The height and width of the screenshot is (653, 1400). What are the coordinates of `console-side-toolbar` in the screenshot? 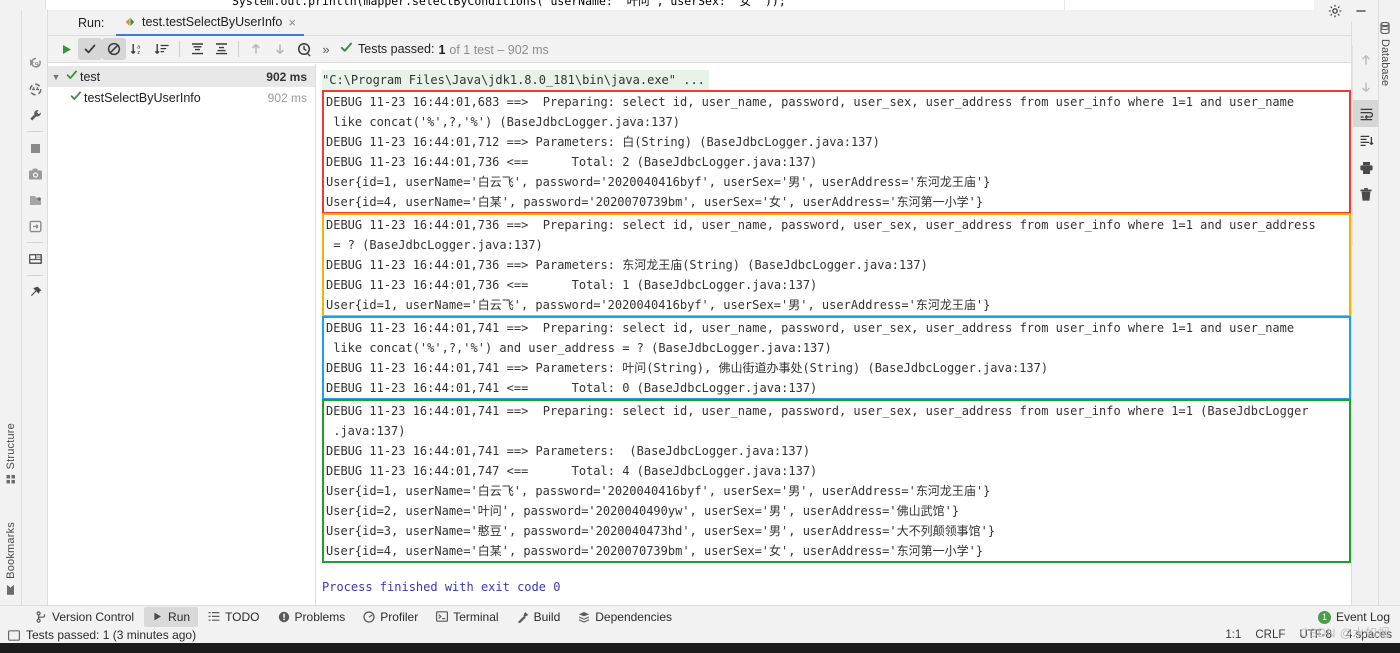 It's located at (1365, 146).